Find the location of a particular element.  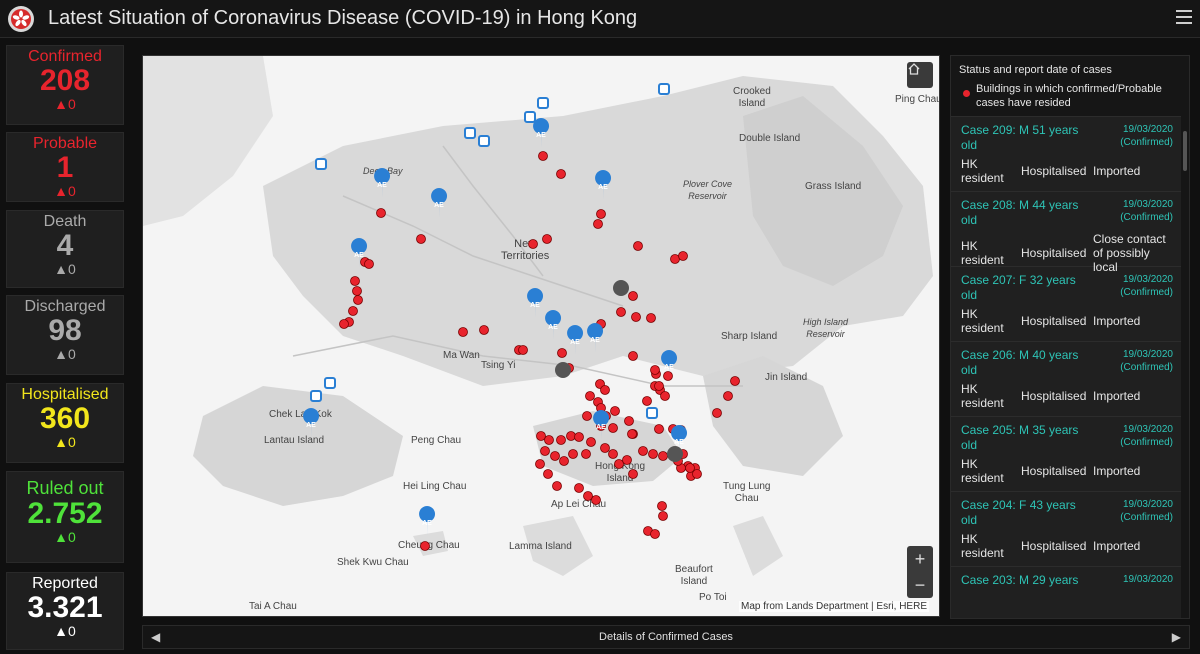

stat-reported: Reported 3.321 ▲0 is located at coordinates (65, 611).